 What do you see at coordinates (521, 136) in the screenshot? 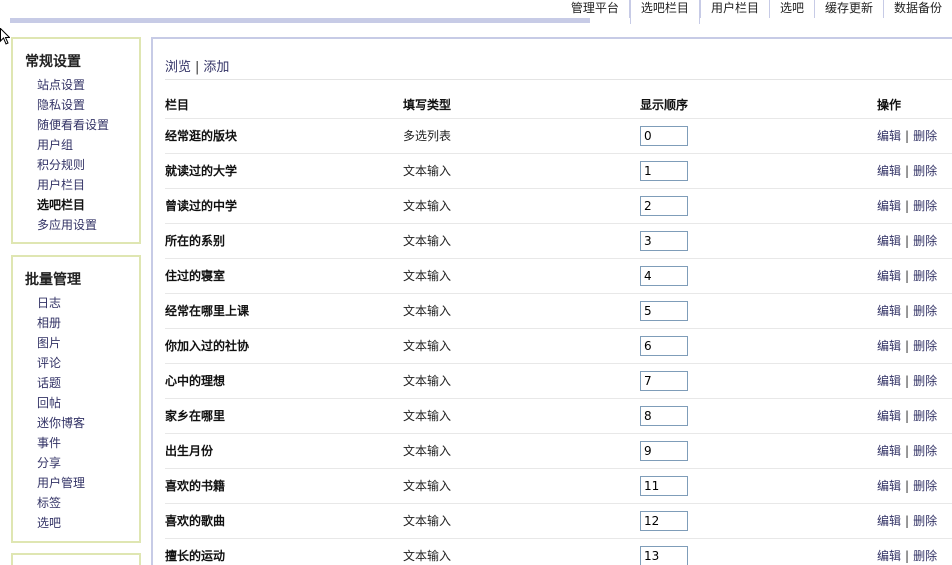
I see `row-type: 多选列表` at bounding box center [521, 136].